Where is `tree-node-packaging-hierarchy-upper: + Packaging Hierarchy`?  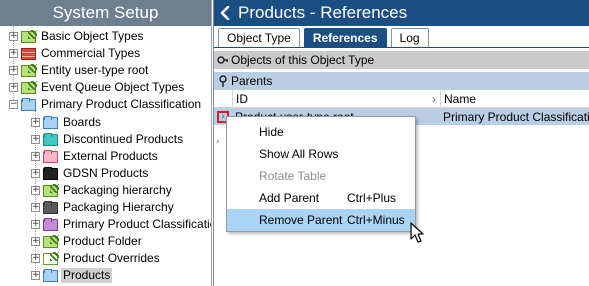 tree-node-packaging-hierarchy-upper: + Packaging Hierarchy is located at coordinates (103, 207).